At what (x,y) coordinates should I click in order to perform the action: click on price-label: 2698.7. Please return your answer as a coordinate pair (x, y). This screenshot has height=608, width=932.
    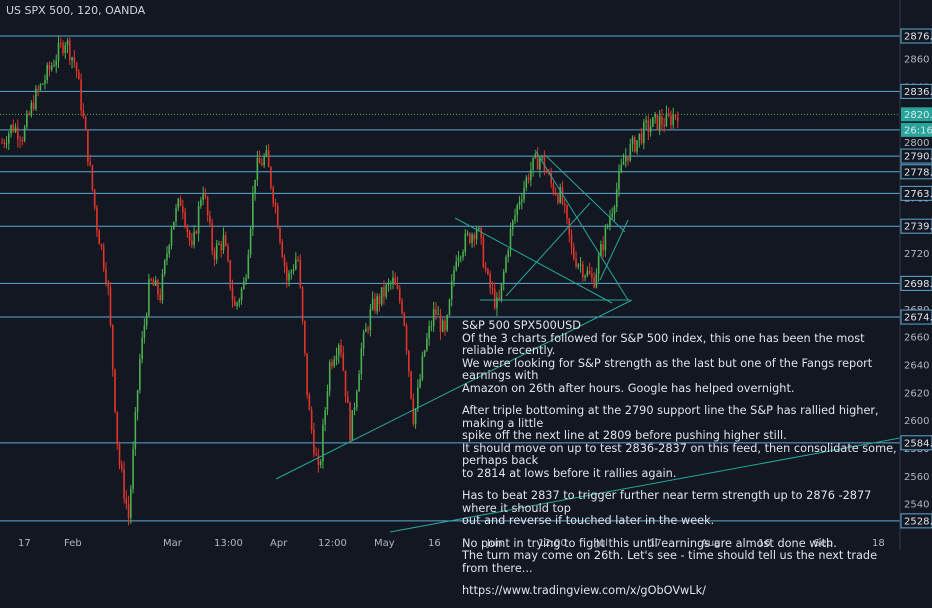
    Looking at the image, I should click on (918, 284).